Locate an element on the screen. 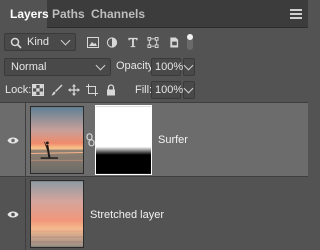 Image resolution: width=320 pixels, height=250 pixels. layer-mask-thumbnail is located at coordinates (123, 140).